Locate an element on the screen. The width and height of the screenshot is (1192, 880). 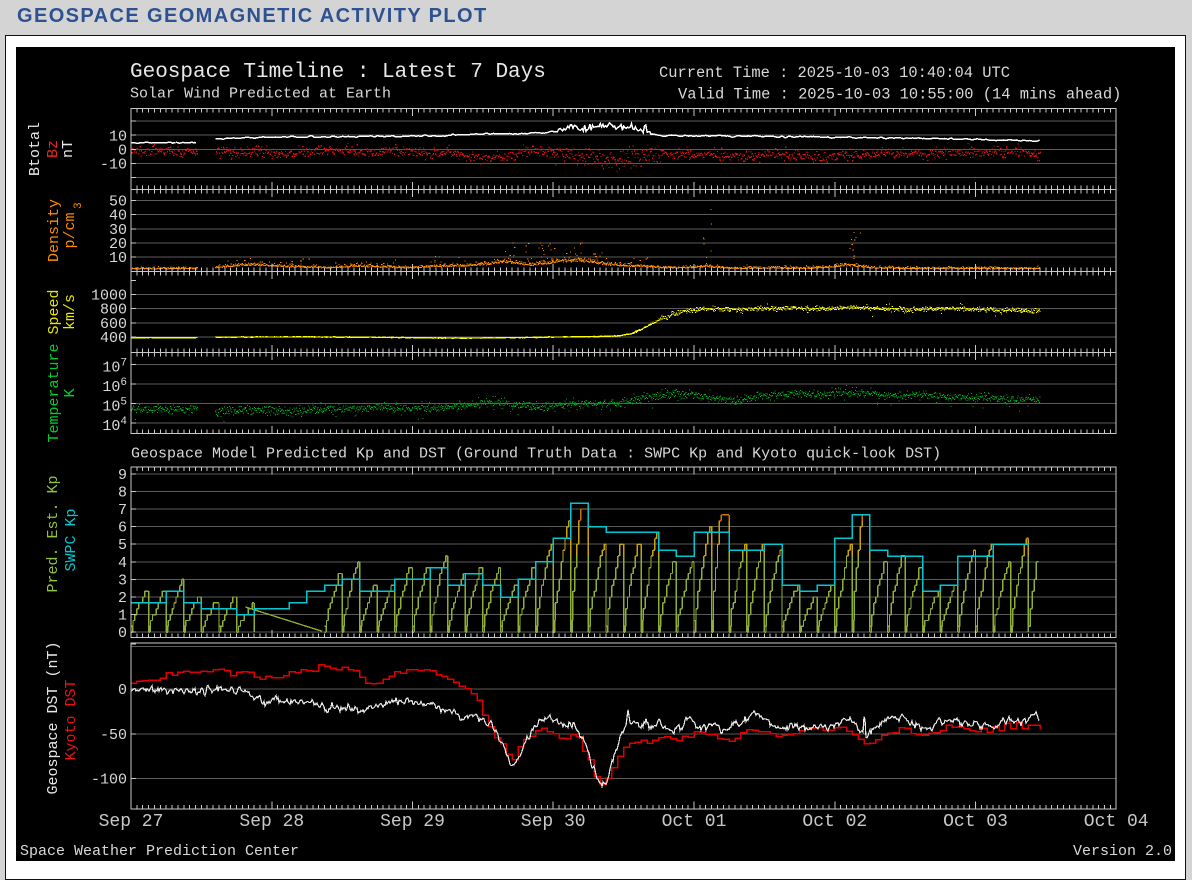
svg-text: Oct 01 is located at coordinates (694, 822).